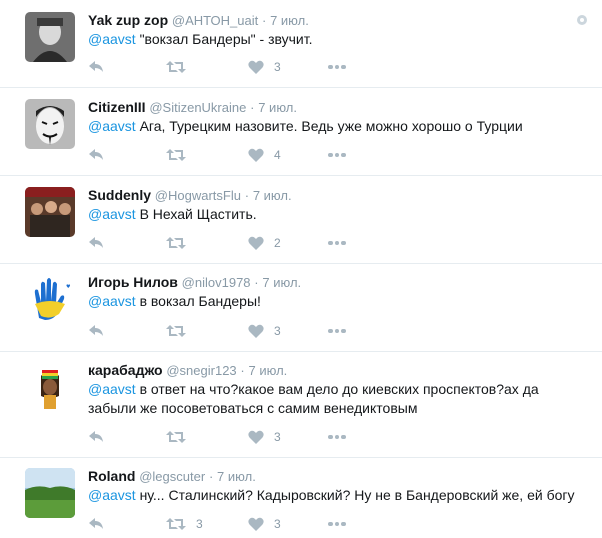 The height and width of the screenshot is (538, 602). Describe the element at coordinates (582, 20) in the screenshot. I see `settings-icon` at that location.